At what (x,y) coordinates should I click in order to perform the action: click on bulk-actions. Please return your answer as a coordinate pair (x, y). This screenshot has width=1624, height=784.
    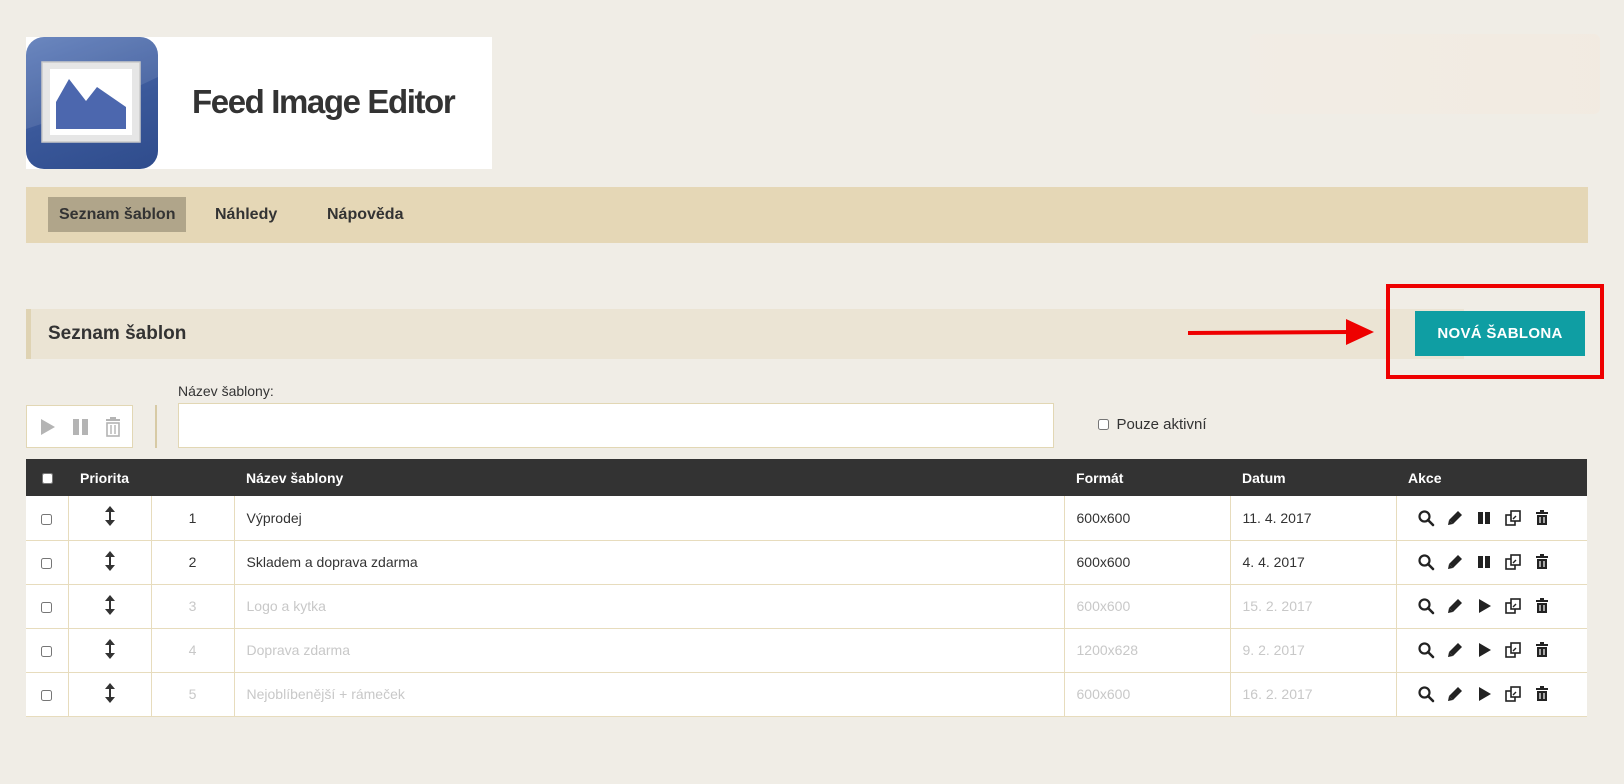
    Looking at the image, I should click on (79, 426).